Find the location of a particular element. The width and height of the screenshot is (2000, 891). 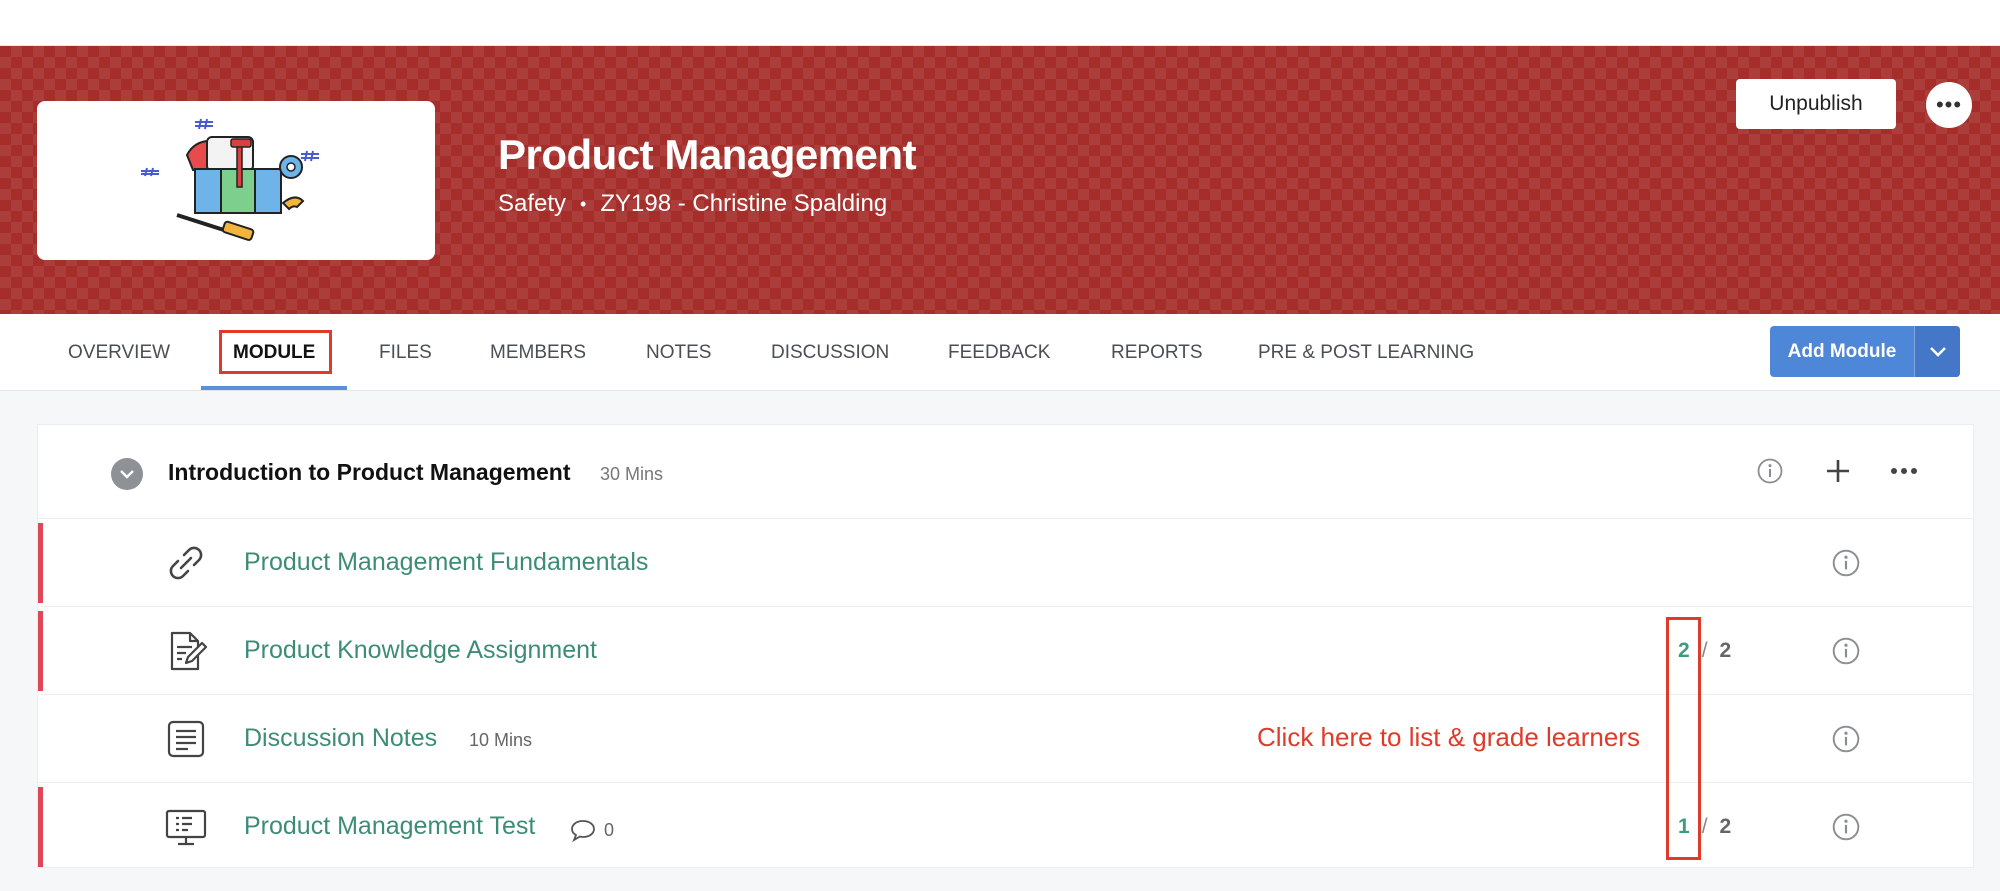

module-info-button is located at coordinates (1770, 471).